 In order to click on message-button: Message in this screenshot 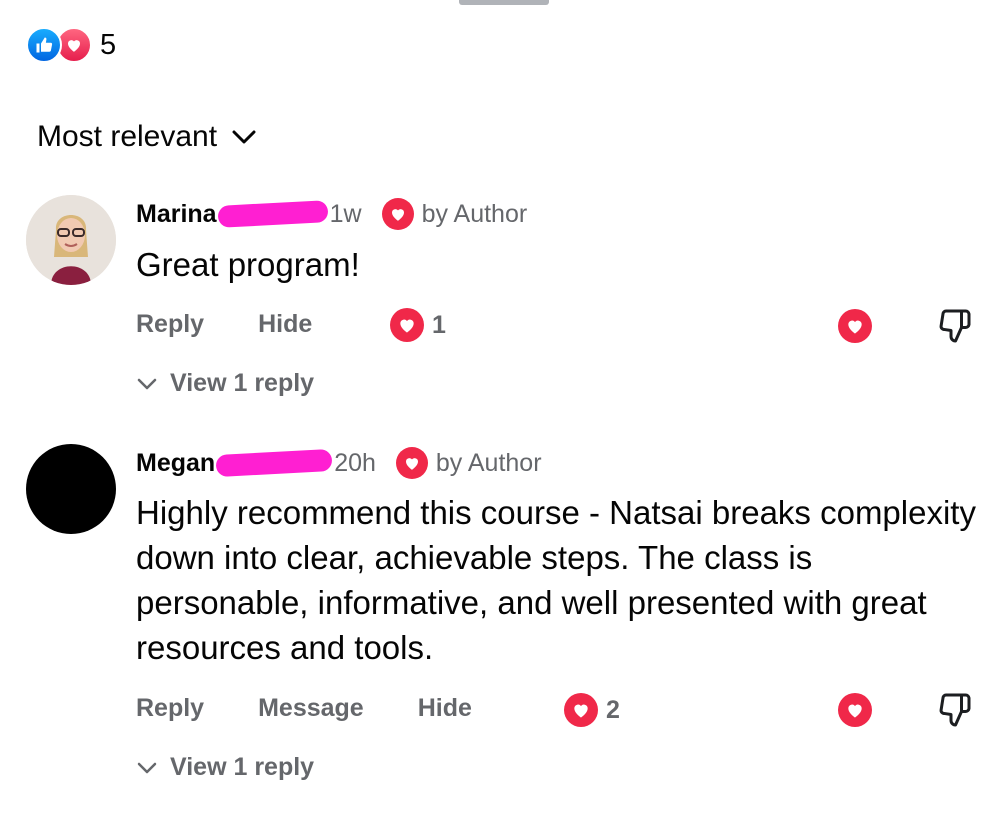, I will do `click(311, 708)`.